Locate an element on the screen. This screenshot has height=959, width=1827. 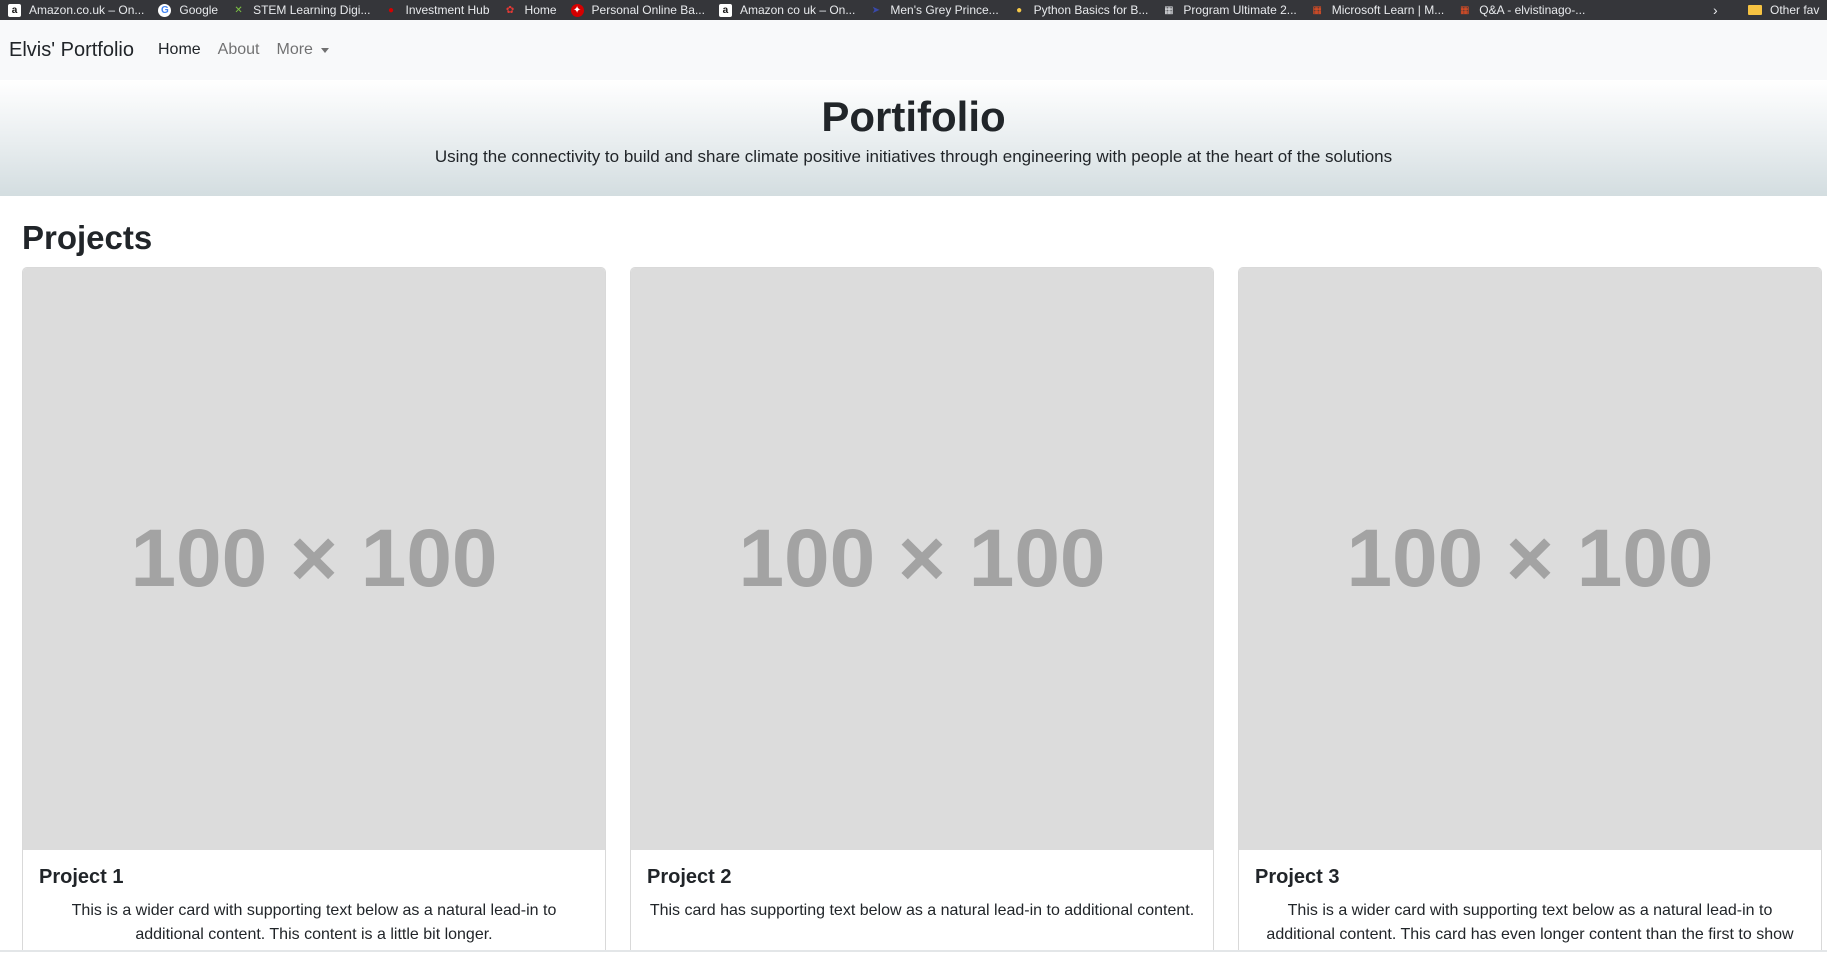
bookmark-google: G Google is located at coordinates (188, 10).